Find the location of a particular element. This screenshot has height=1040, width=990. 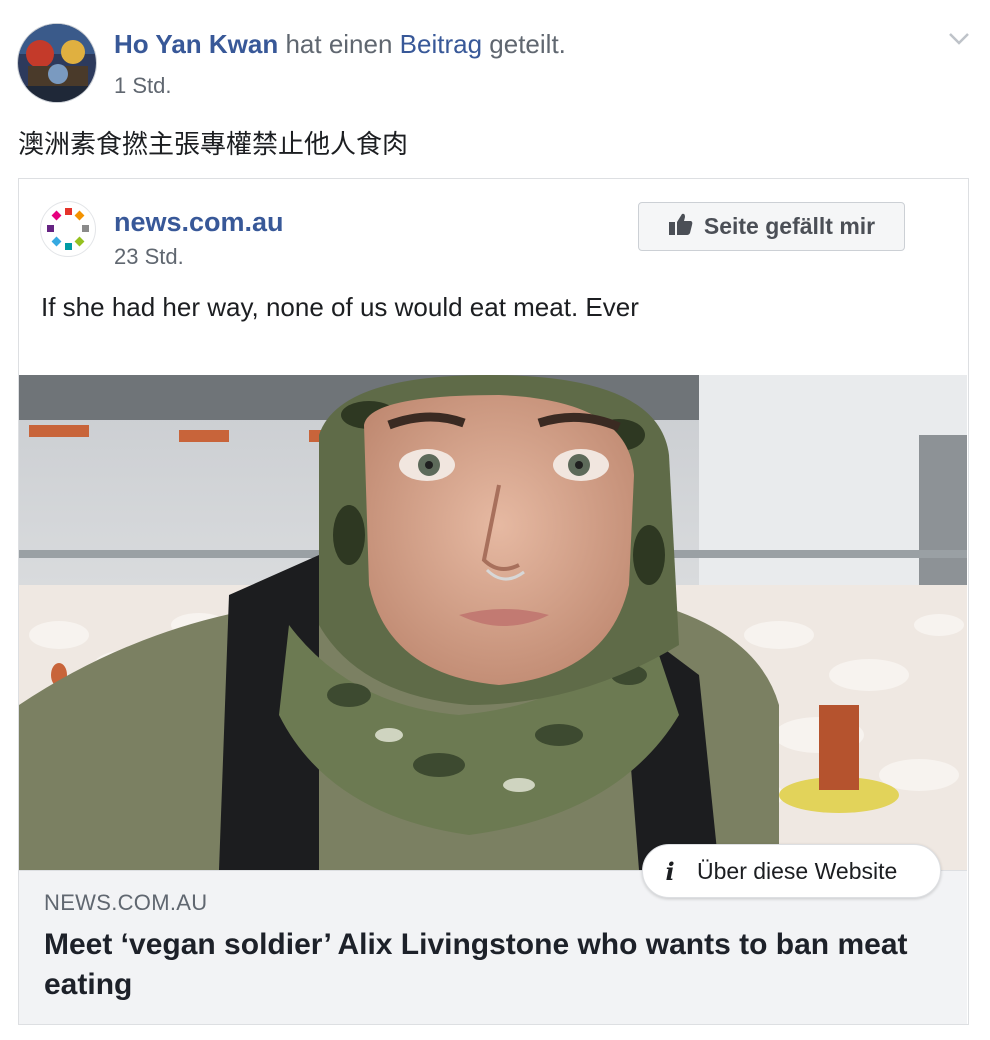

page-logo is located at coordinates (68, 229).